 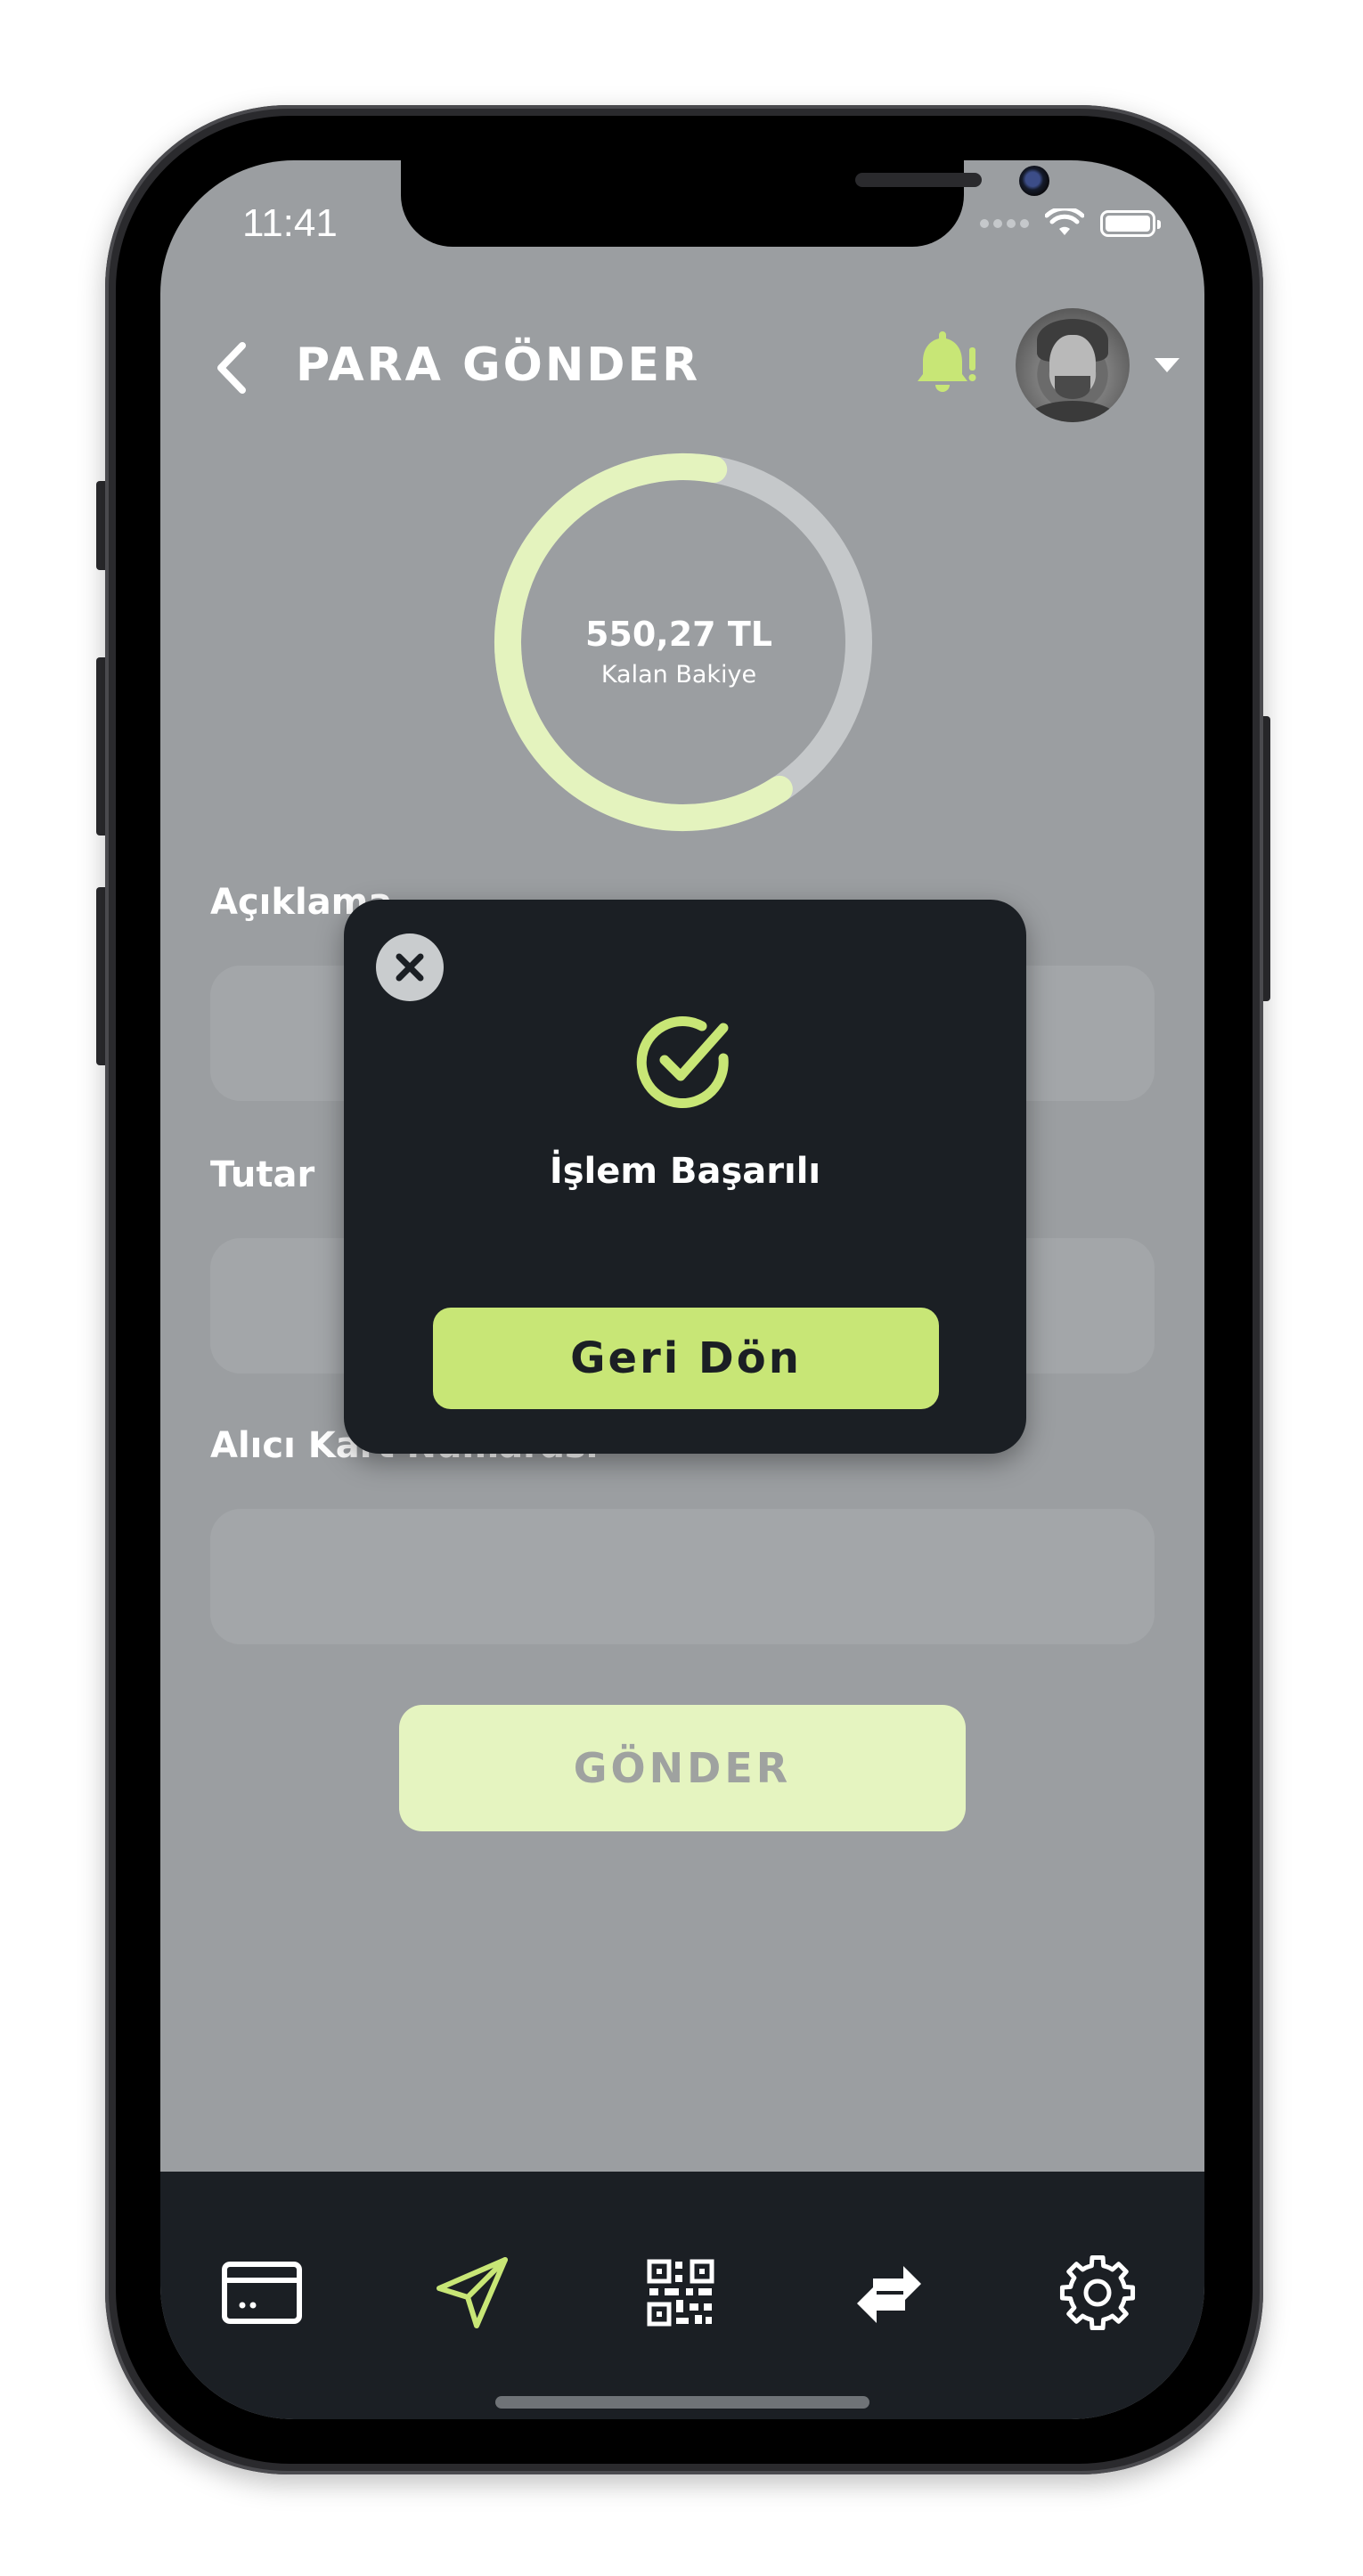 What do you see at coordinates (919, 180) in the screenshot?
I see `speaker-grille` at bounding box center [919, 180].